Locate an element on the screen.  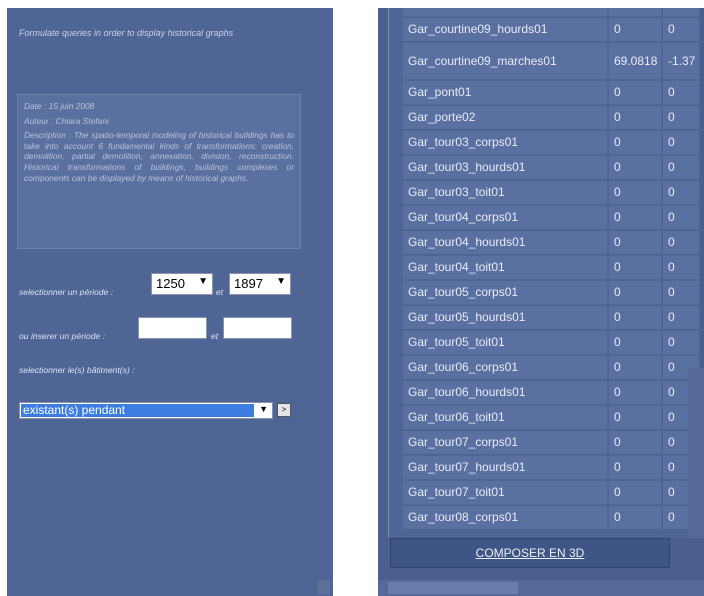
scrollbar-thumb is located at coordinates (453, 588).